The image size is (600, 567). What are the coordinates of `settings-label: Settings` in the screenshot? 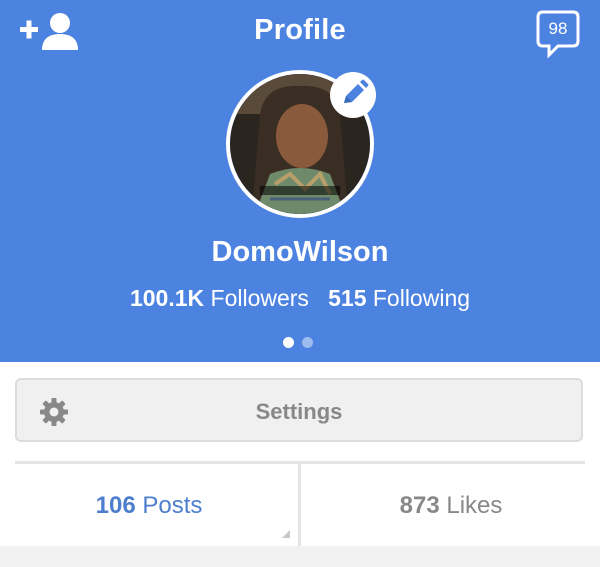 It's located at (299, 411).